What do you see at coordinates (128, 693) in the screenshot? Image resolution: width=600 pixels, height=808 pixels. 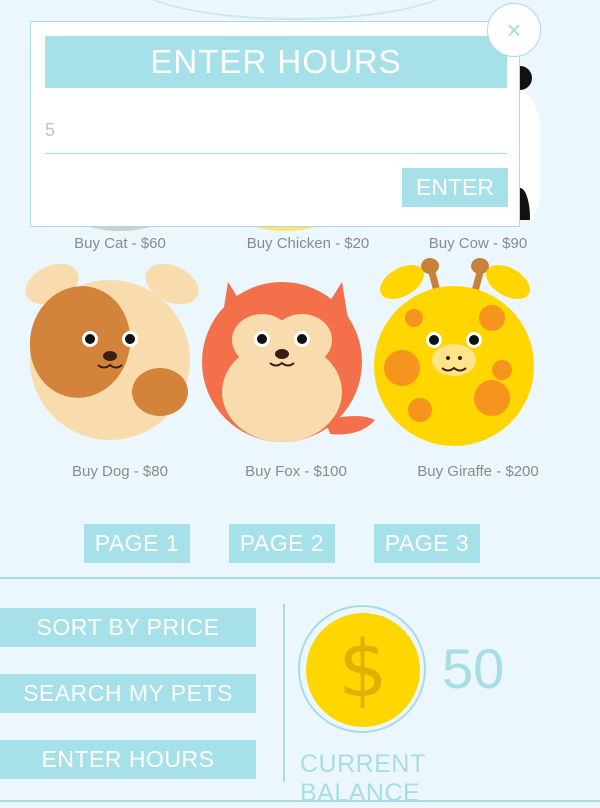 I see `search-my-pets-button: SEARCH MY PETS` at bounding box center [128, 693].